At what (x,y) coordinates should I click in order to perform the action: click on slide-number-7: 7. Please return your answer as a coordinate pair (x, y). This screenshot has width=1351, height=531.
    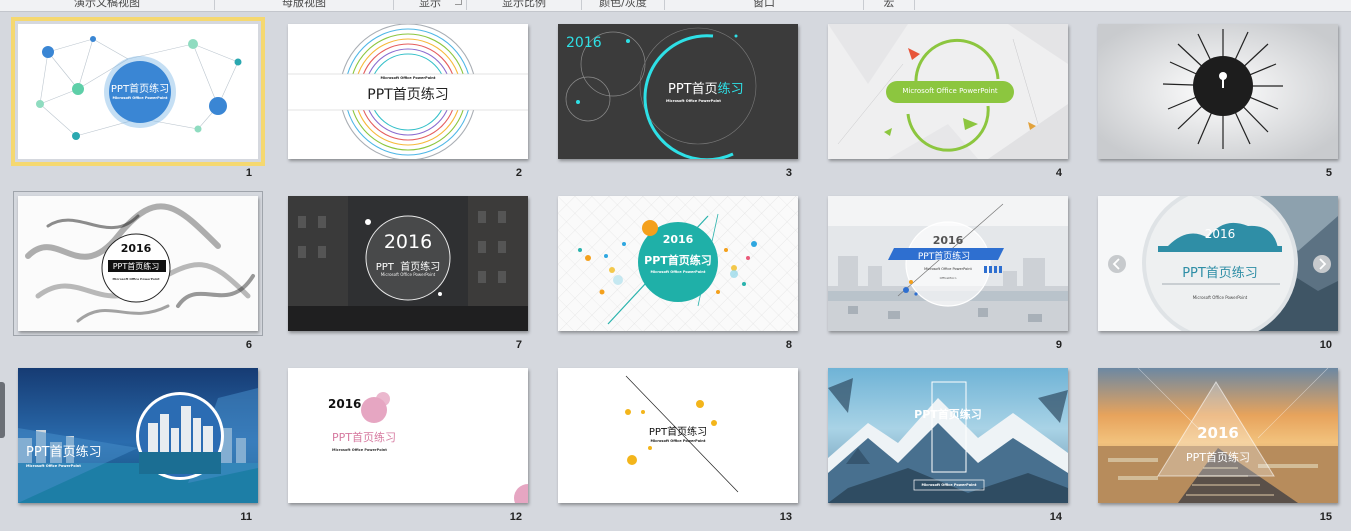
    Looking at the image, I should click on (518, 345).